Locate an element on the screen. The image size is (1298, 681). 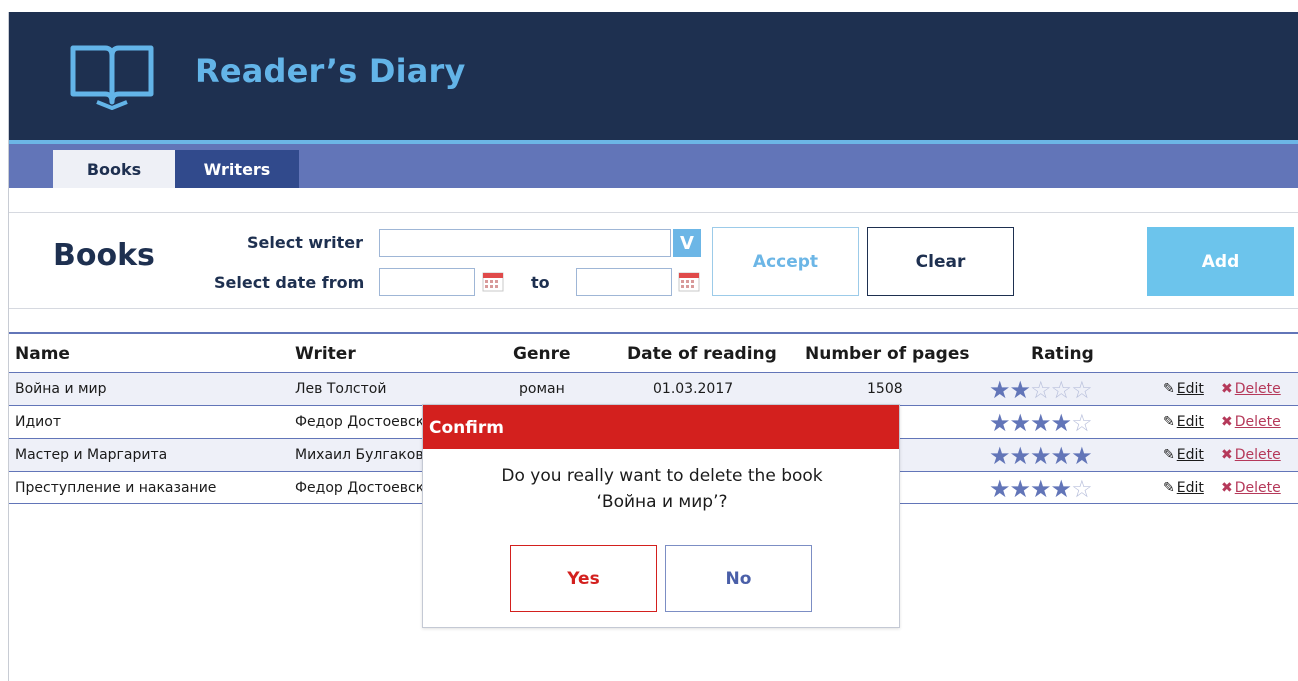
column-header-rating: Rating is located at coordinates (1062, 354).